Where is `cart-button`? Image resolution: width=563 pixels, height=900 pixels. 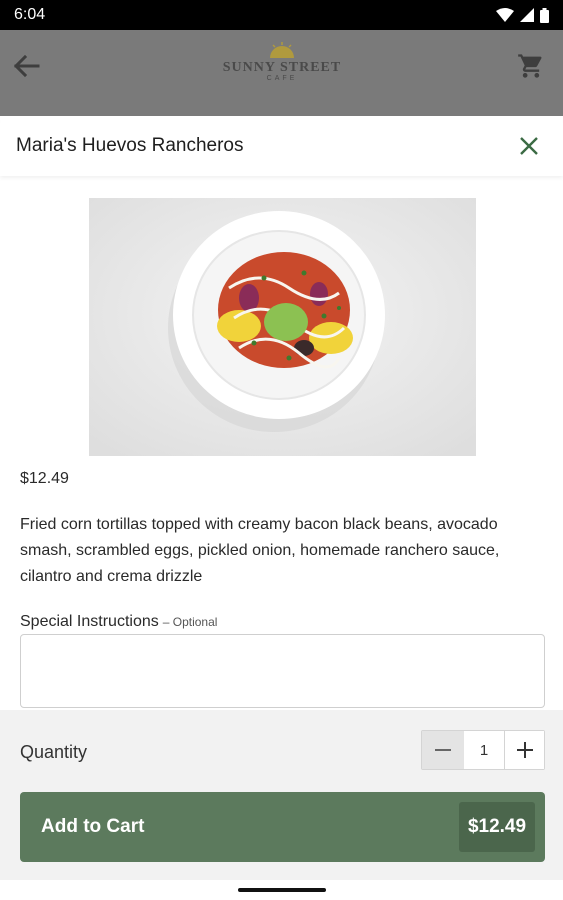
cart-button is located at coordinates (531, 66).